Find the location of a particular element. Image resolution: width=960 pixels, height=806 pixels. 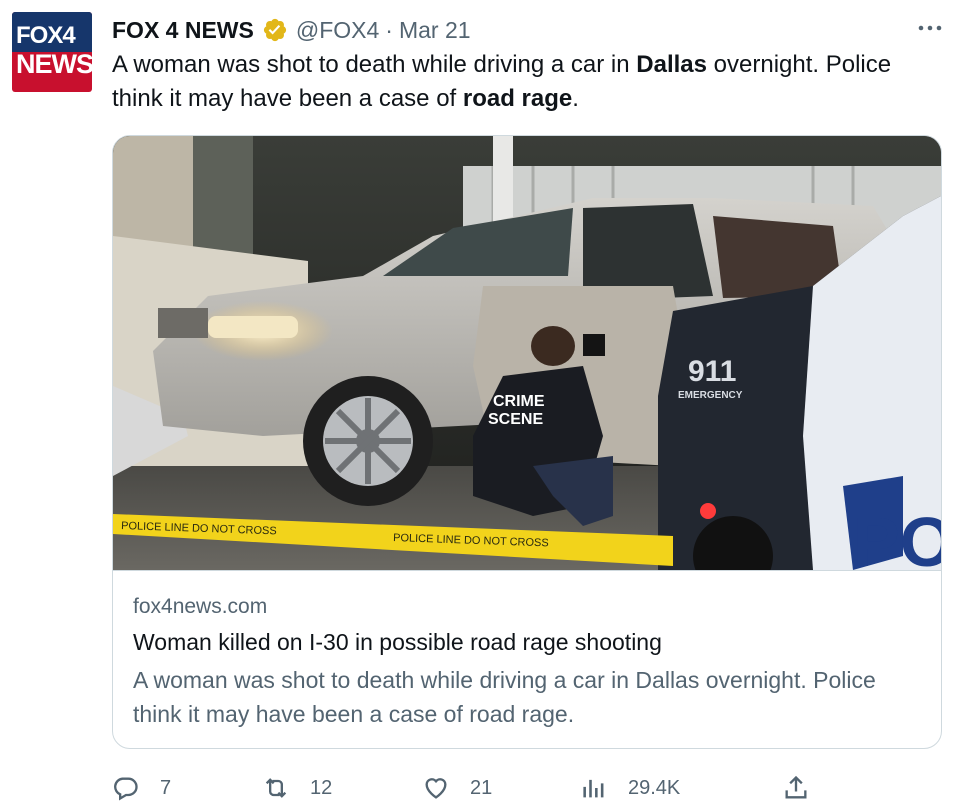

repost-icon is located at coordinates (276, 788).